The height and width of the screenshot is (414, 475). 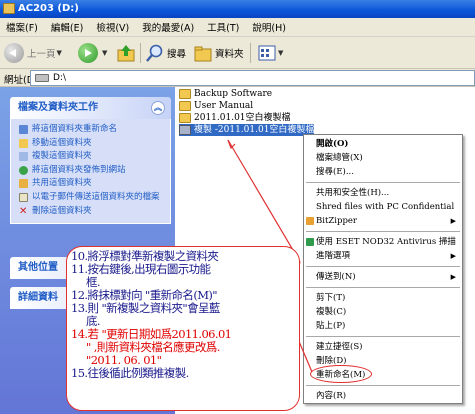 I want to click on menu-item-label: 傳送到(N), so click(x=336, y=277).